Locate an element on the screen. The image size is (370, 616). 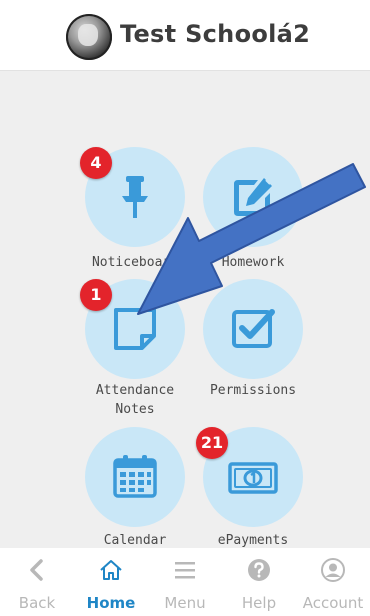
nav-account: Account is located at coordinates (333, 582).